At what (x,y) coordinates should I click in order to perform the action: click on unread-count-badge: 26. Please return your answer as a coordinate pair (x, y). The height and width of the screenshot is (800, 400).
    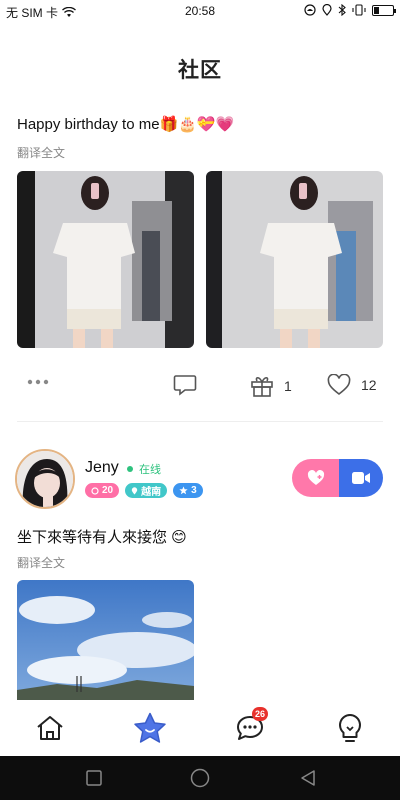
    Looking at the image, I should click on (260, 714).